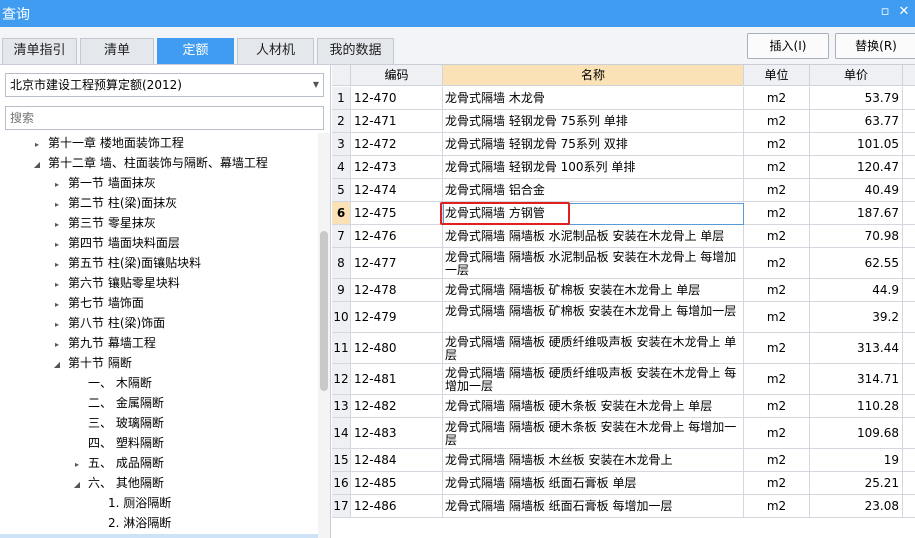 The width and height of the screenshot is (915, 538). What do you see at coordinates (593, 460) in the screenshot?
I see `name-cell: 龙骨式隔墙 隔墙板 木丝板 安装在木龙骨上` at bounding box center [593, 460].